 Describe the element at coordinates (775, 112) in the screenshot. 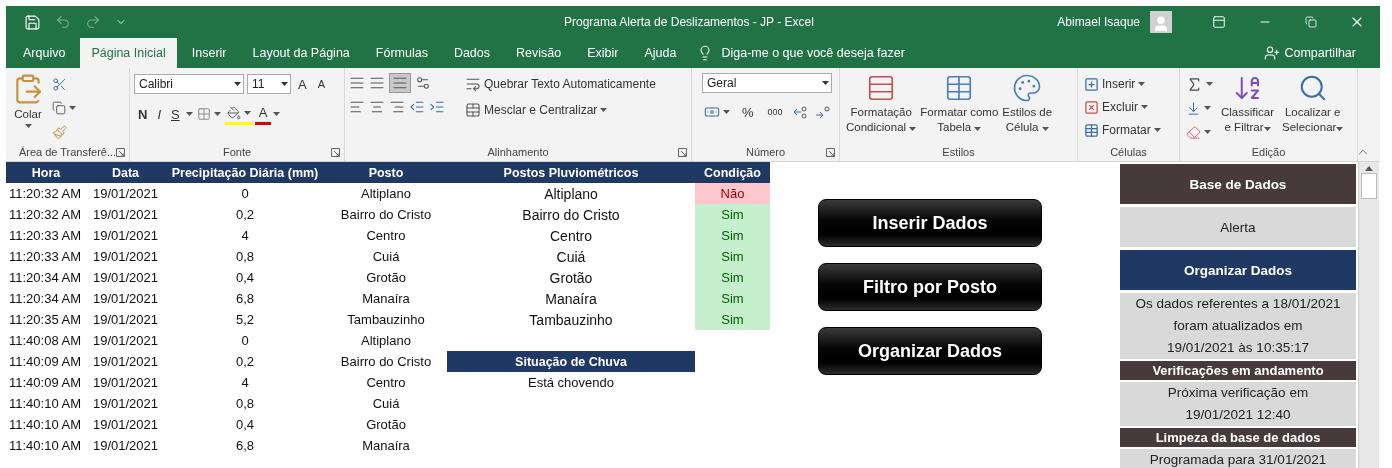

I see `thousands-button: 000` at that location.